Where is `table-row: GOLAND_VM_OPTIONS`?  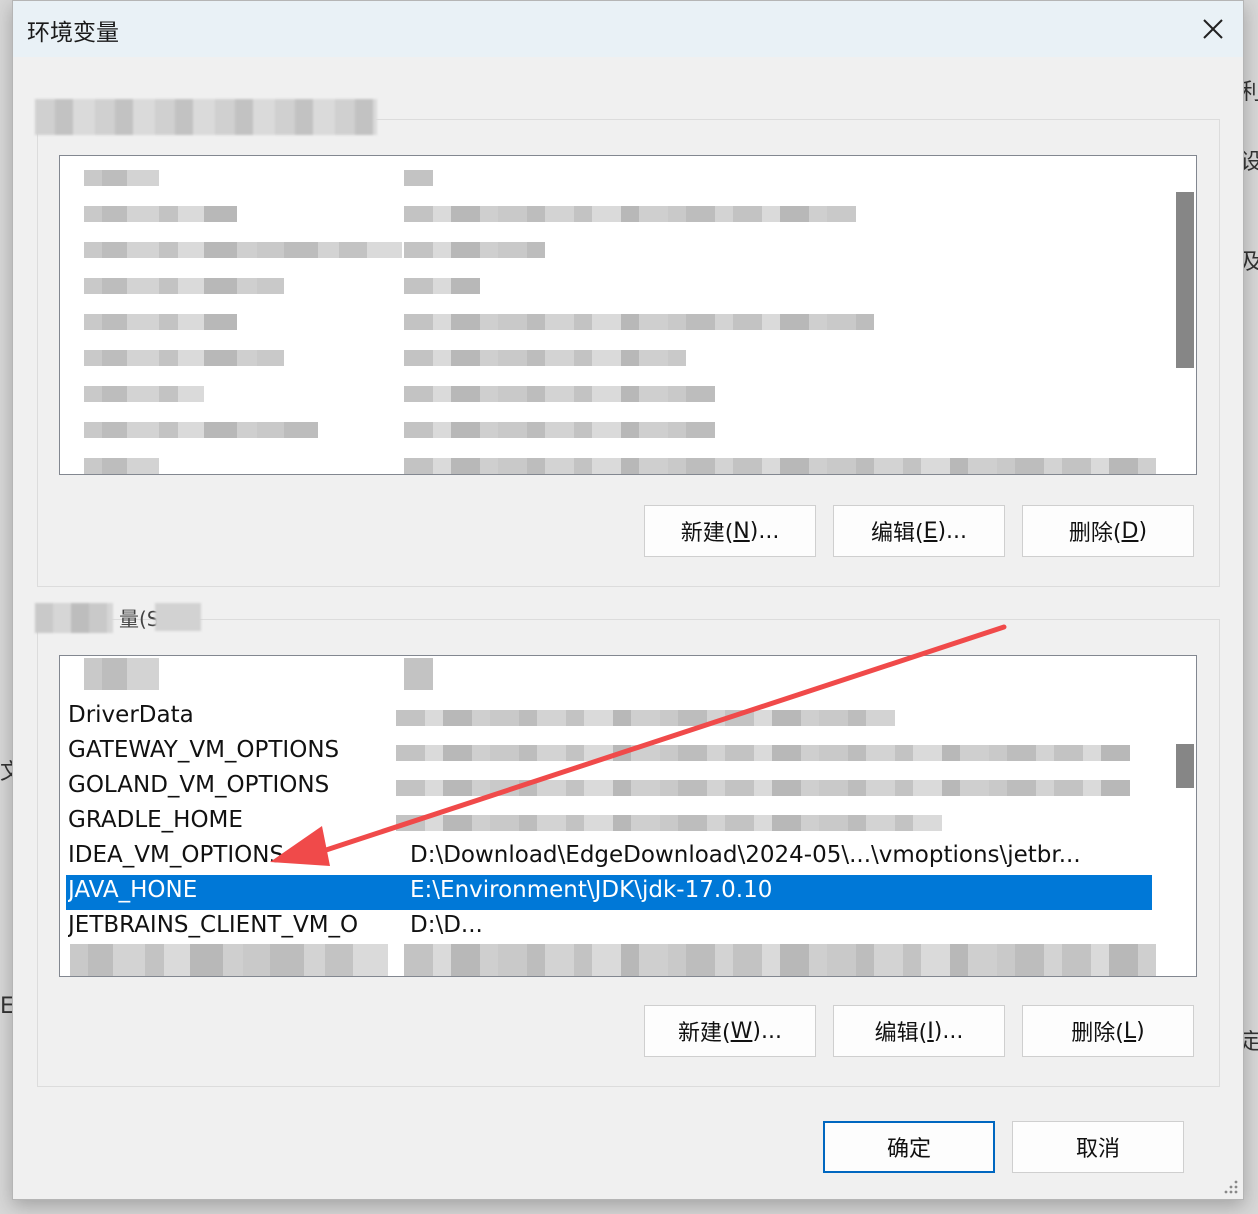 table-row: GOLAND_VM_OPTIONS is located at coordinates (609, 787).